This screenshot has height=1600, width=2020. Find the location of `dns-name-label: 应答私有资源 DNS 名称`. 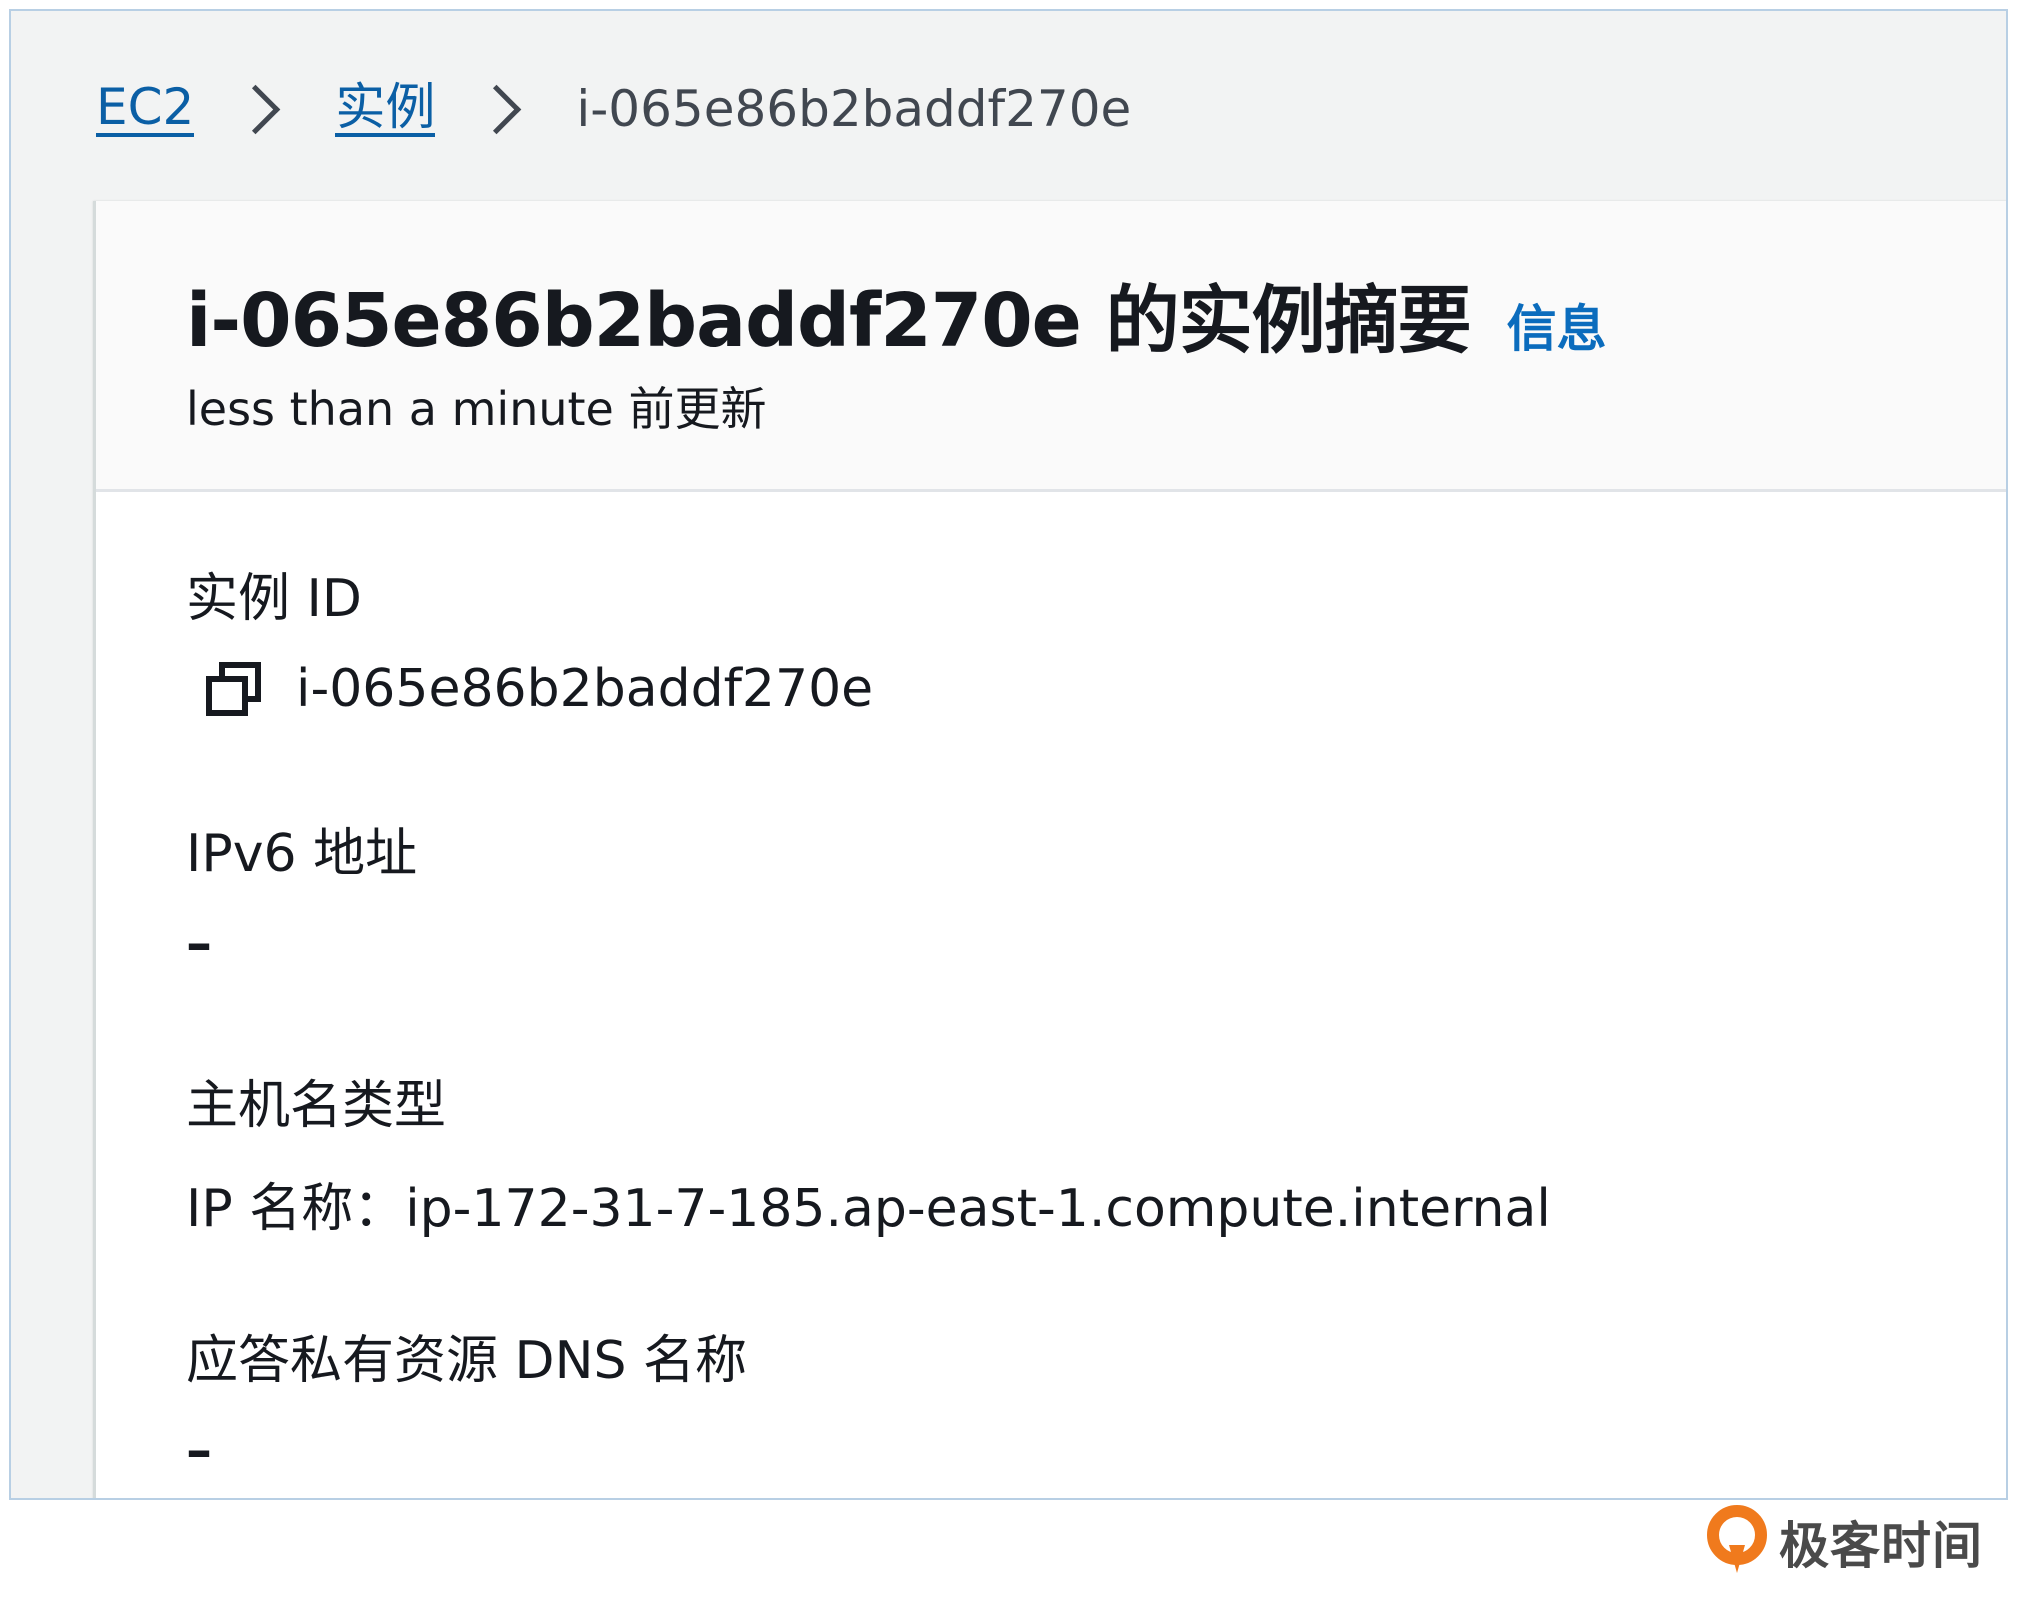

dns-name-label: 应答私有资源 DNS 名称 is located at coordinates (467, 1361).